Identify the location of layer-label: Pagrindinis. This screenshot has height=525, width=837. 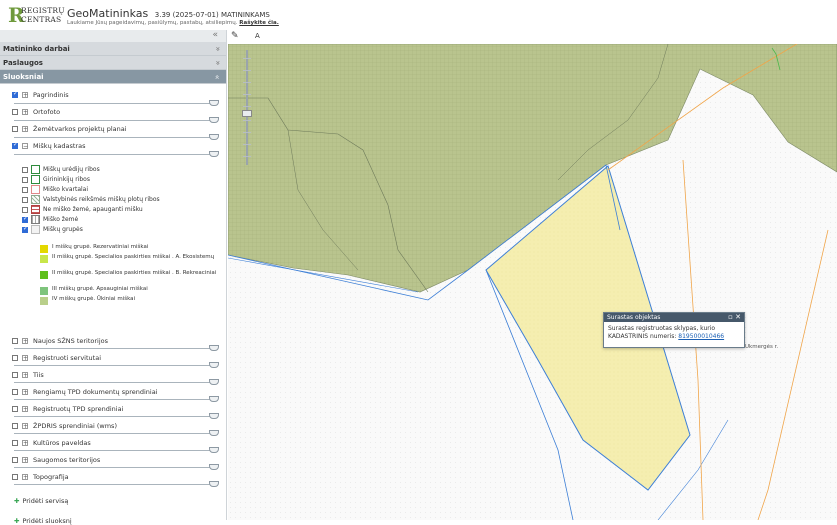
(51, 95).